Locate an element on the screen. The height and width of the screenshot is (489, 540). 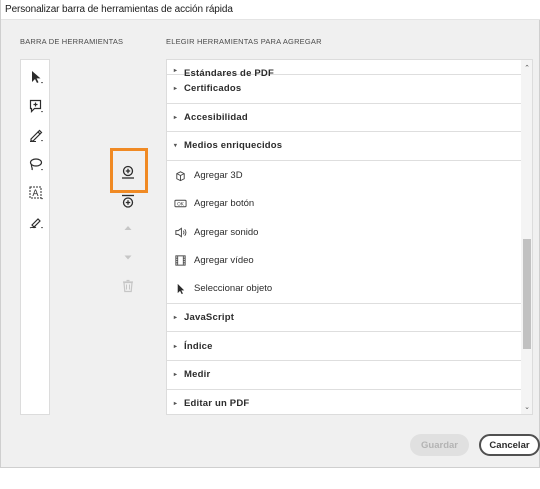
add-comment-icon is located at coordinates (36, 106).